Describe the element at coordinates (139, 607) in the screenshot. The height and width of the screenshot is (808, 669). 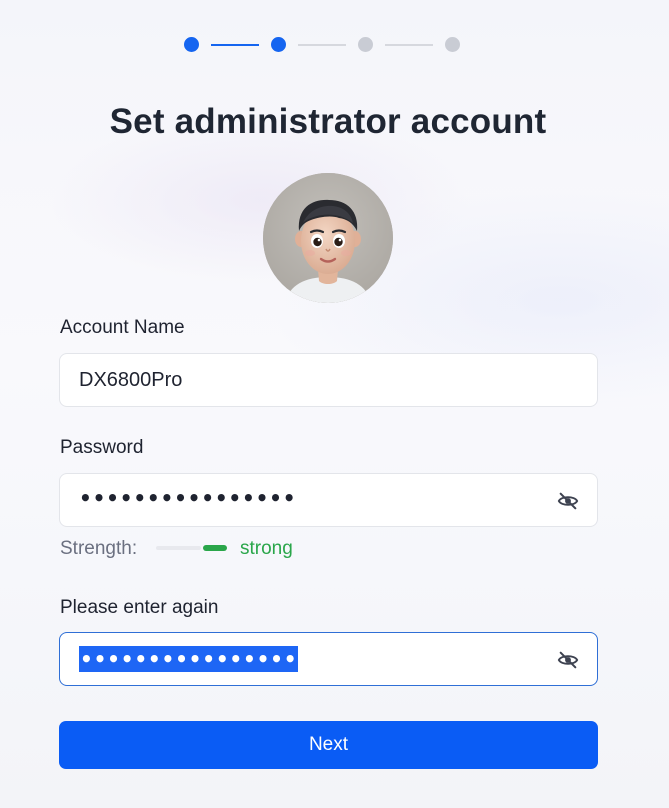
I see `confirm-password-label: Please enter again` at that location.